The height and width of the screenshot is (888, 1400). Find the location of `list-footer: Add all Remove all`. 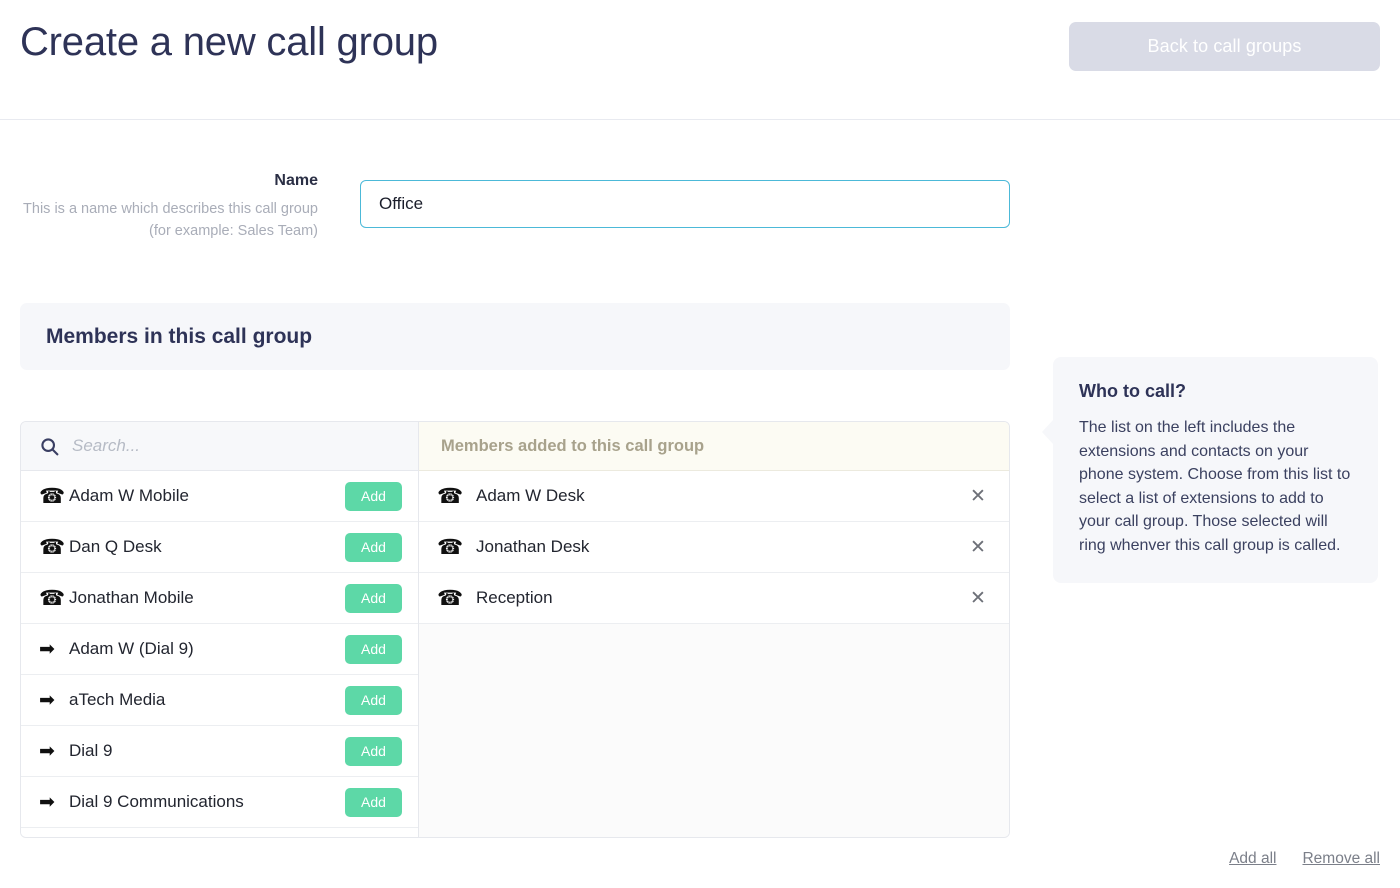

list-footer: Add all Remove all is located at coordinates (1304, 859).